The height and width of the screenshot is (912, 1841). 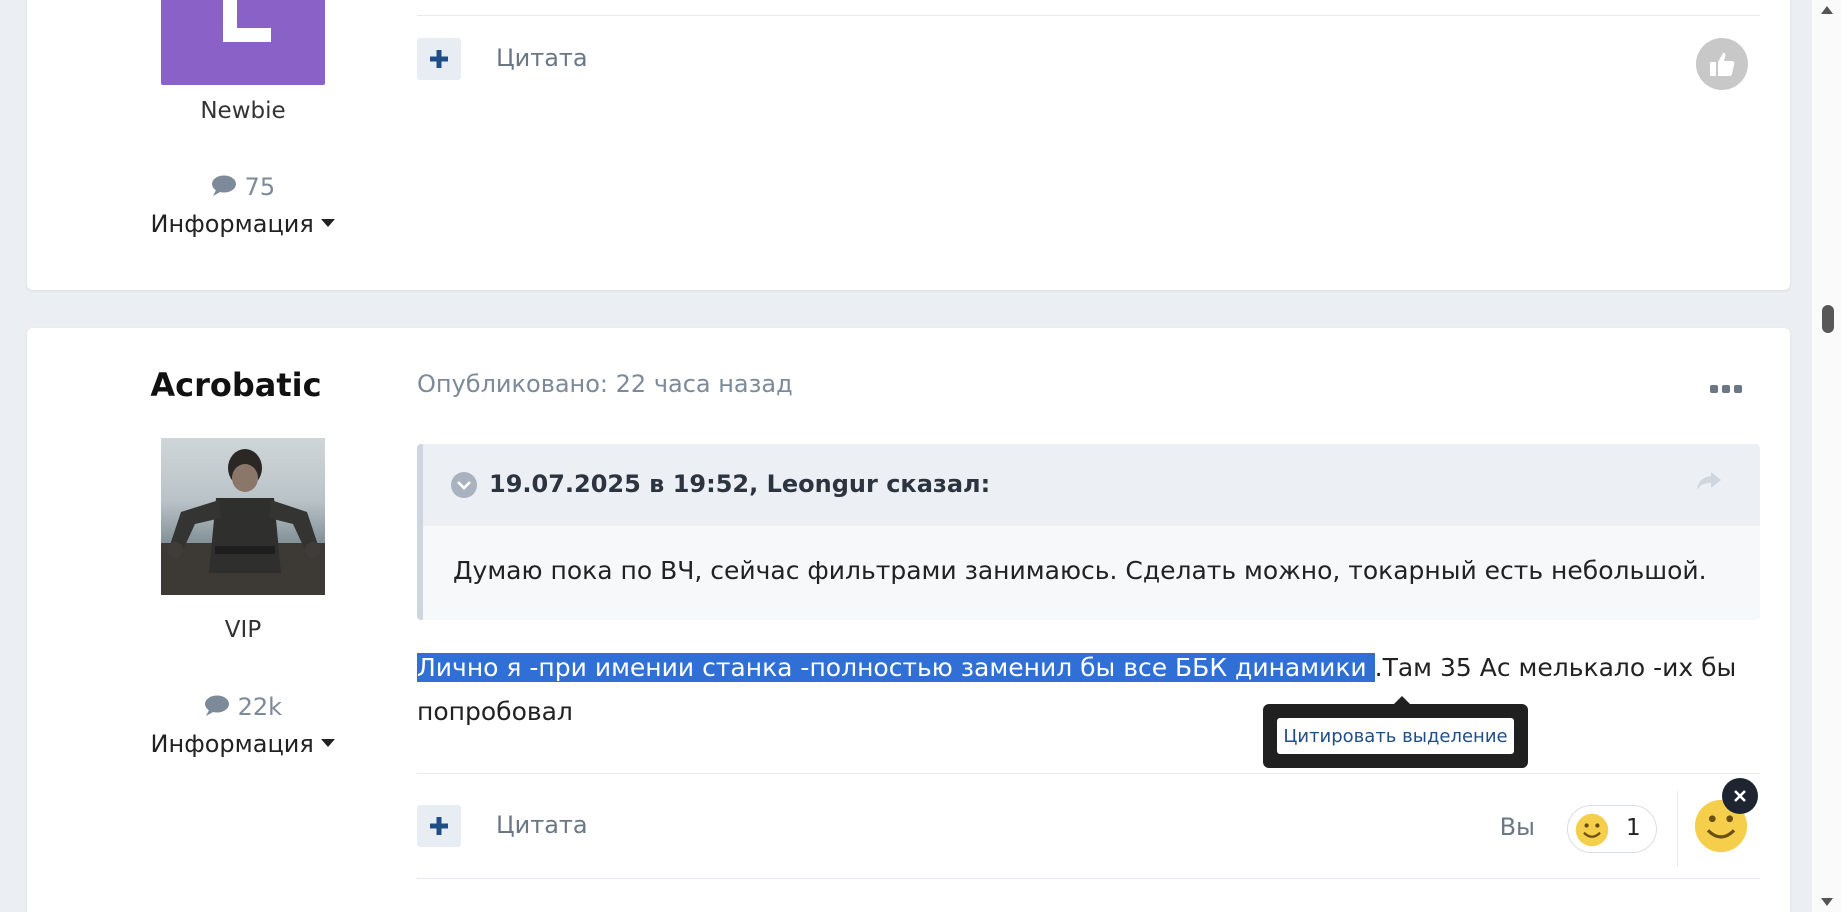 What do you see at coordinates (260, 707) in the screenshot?
I see `post-count-value: 22k` at bounding box center [260, 707].